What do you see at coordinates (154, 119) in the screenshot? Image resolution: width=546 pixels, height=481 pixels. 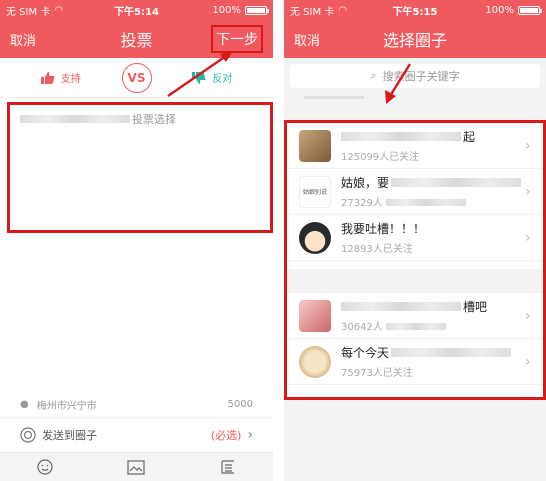 I see `placeholder-text: 投票选择` at bounding box center [154, 119].